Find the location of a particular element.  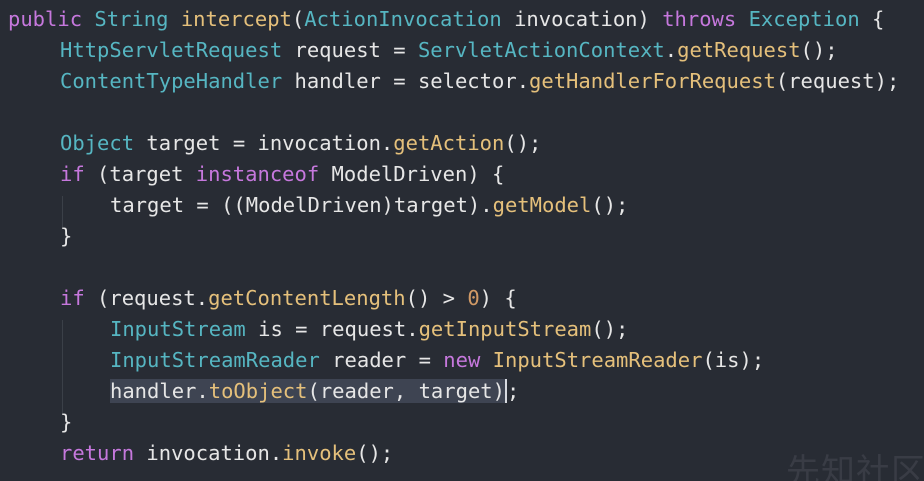

code-token: invoke is located at coordinates (319, 453).